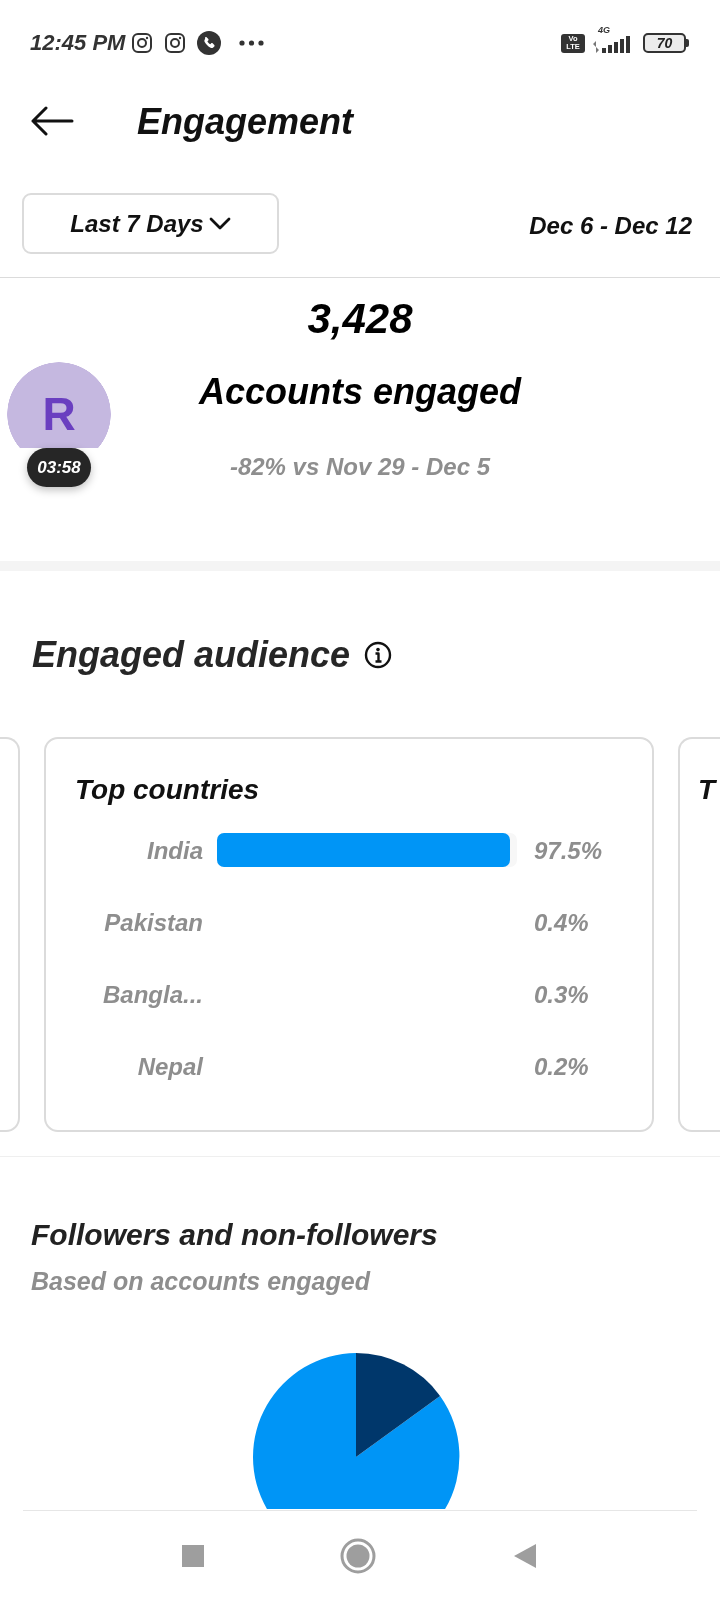 The width and height of the screenshot is (720, 1600). I want to click on avatar: R, so click(59, 405).